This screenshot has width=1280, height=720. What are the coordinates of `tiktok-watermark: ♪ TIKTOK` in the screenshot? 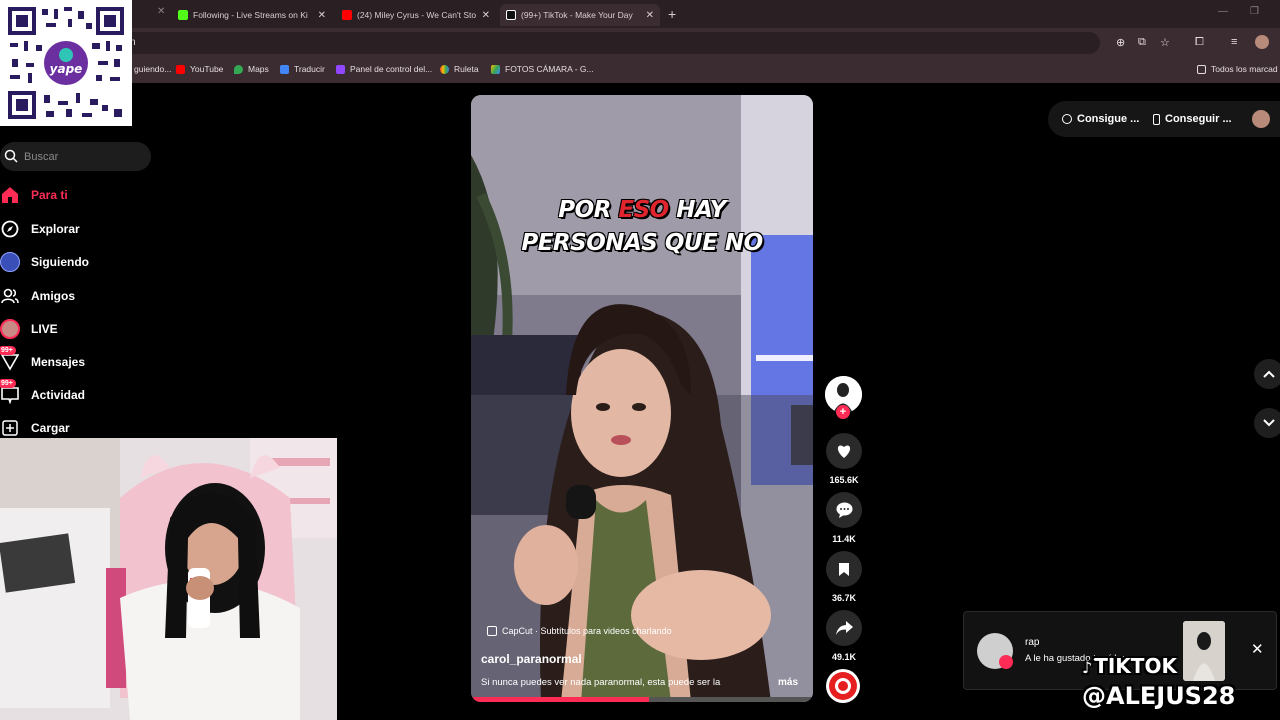 It's located at (1172, 666).